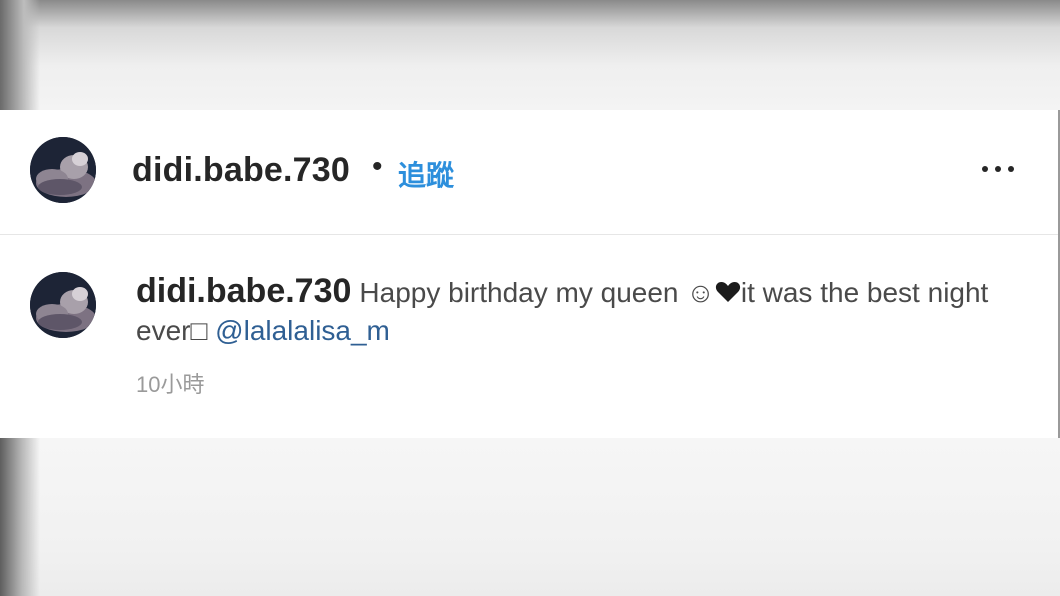 This screenshot has height=596, width=1060. I want to click on comment-avatar, so click(63, 305).